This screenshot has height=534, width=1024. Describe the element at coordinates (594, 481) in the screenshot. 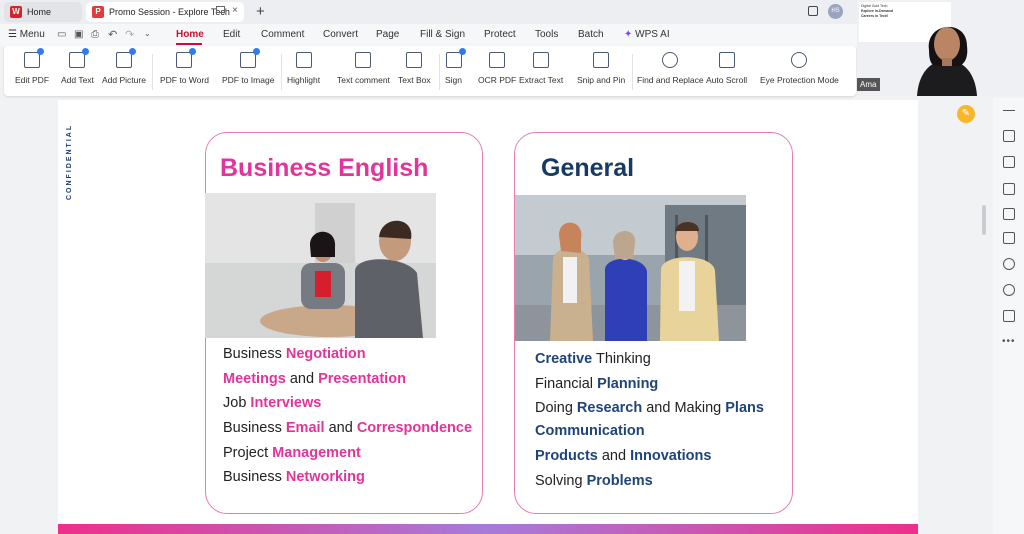

I see `right-line-6: Solving Problems` at that location.